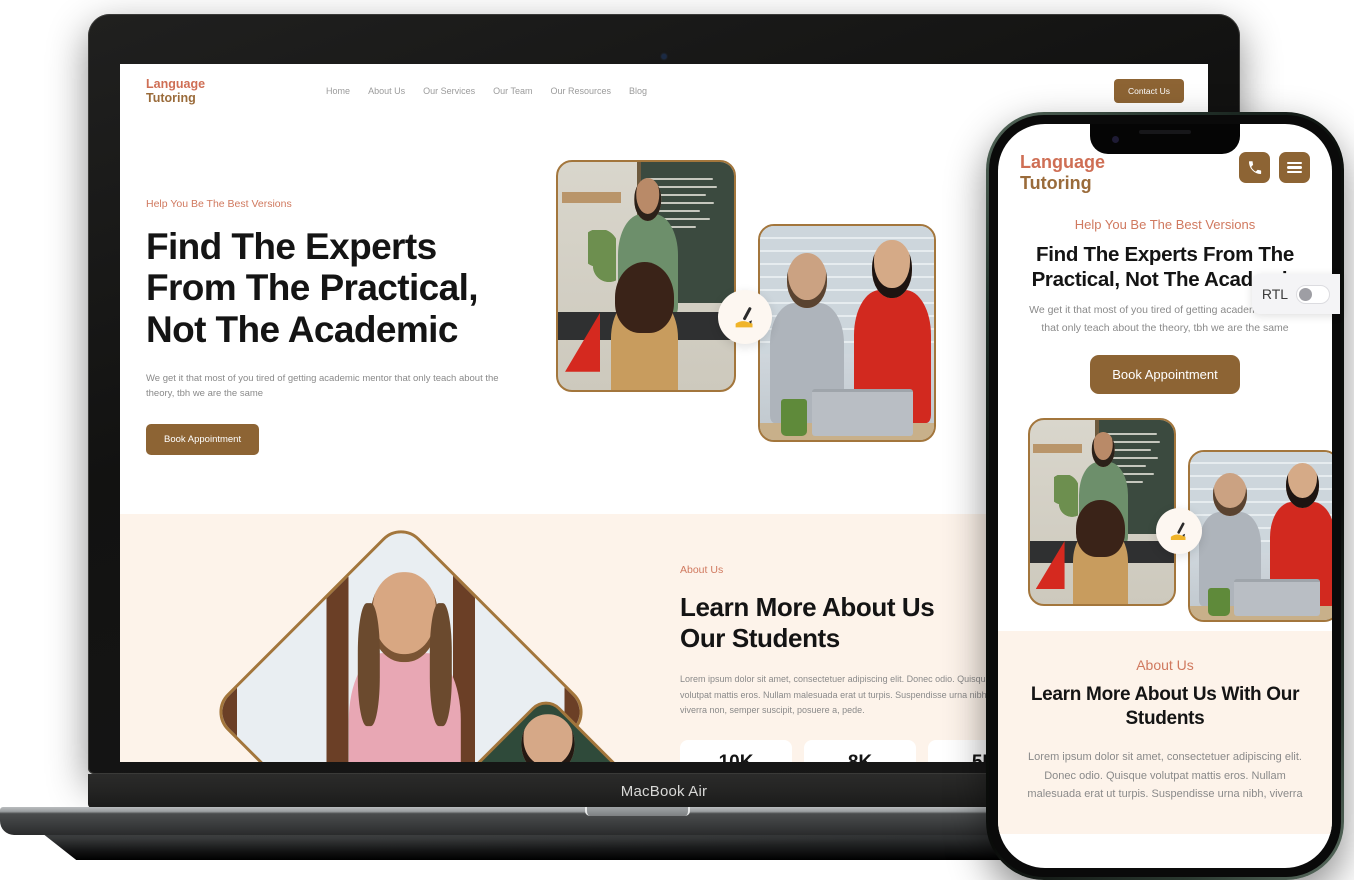 This screenshot has height=880, width=1354. What do you see at coordinates (664, 56) in the screenshot?
I see `webcam-icon` at bounding box center [664, 56].